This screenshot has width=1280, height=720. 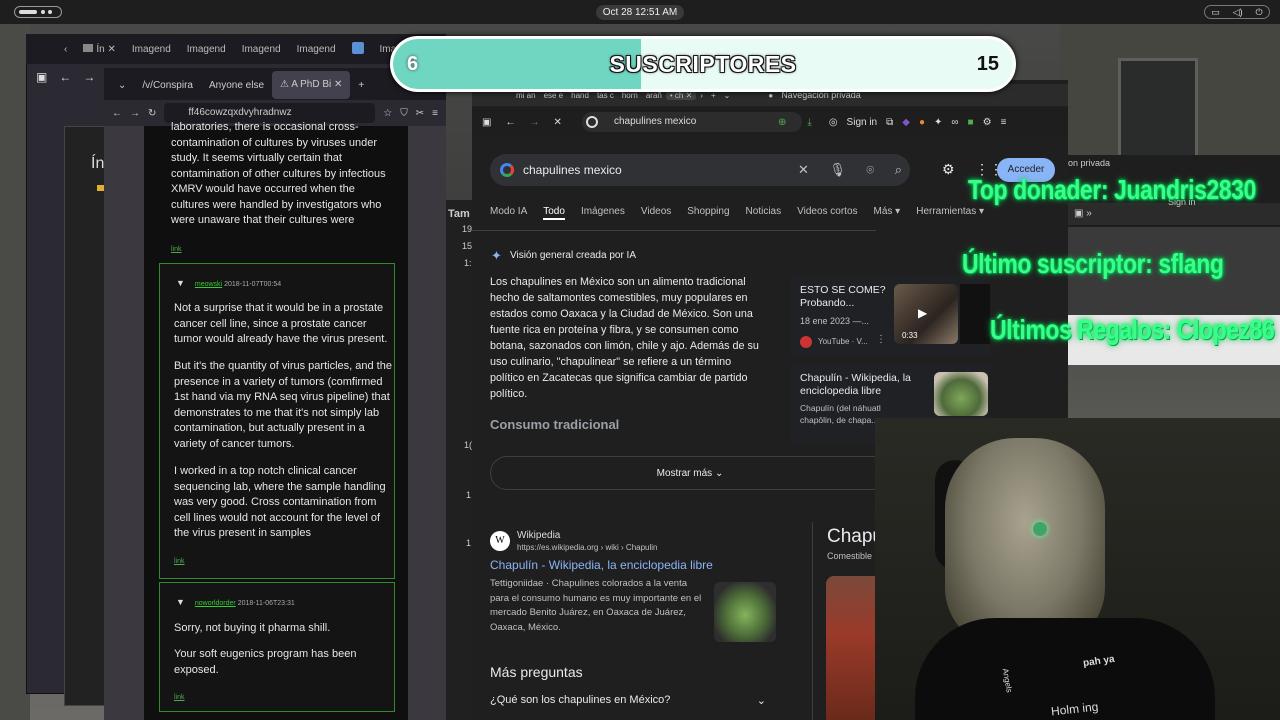 I want to click on table-header: Tam, so click(x=459, y=214).